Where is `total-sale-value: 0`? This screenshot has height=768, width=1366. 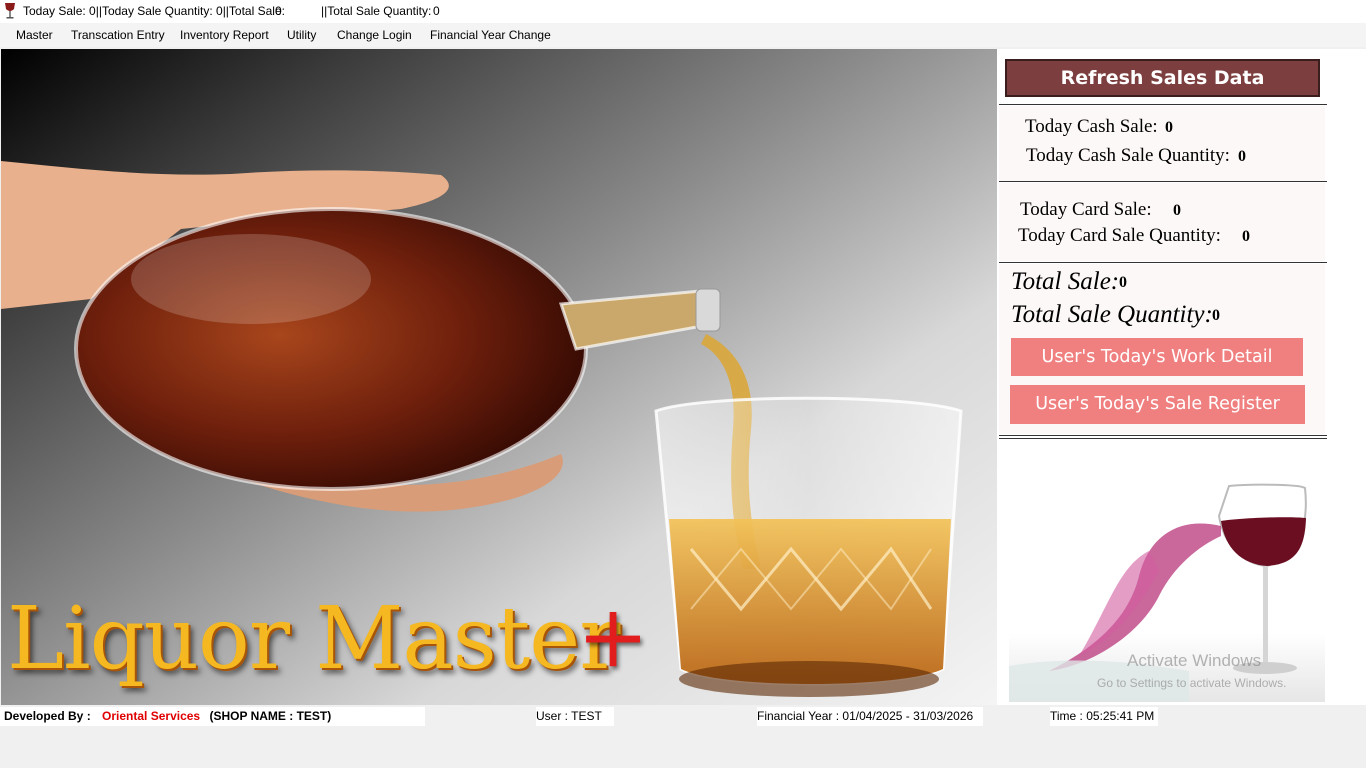 total-sale-value: 0 is located at coordinates (278, 11).